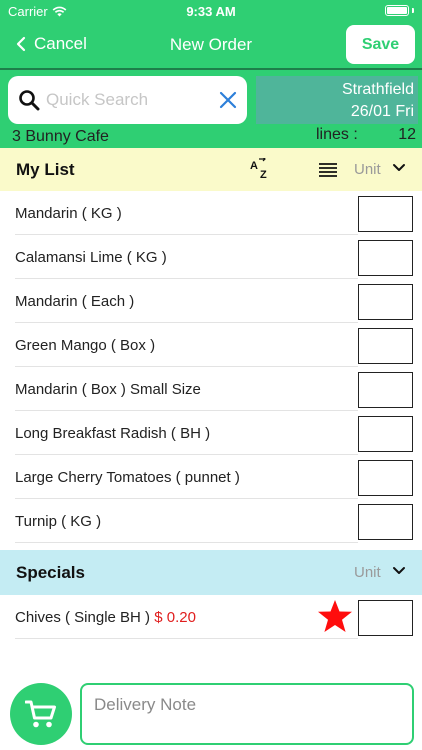 This screenshot has height=750, width=422. I want to click on list-item: Turnip ( KG ), so click(211, 521).